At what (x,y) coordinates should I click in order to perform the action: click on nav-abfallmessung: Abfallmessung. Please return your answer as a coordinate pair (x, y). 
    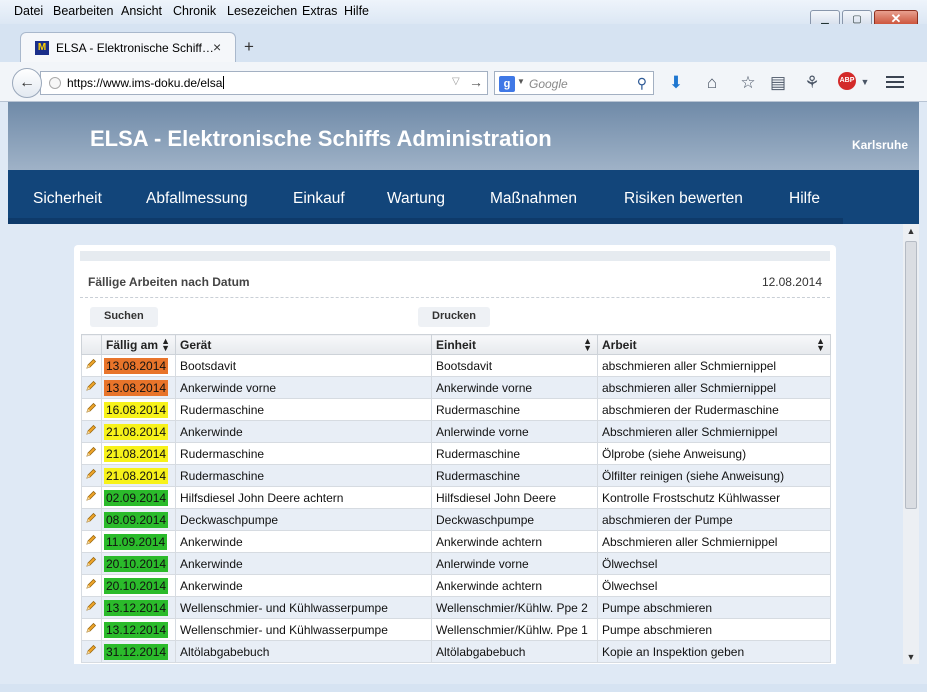
    Looking at the image, I should click on (197, 199).